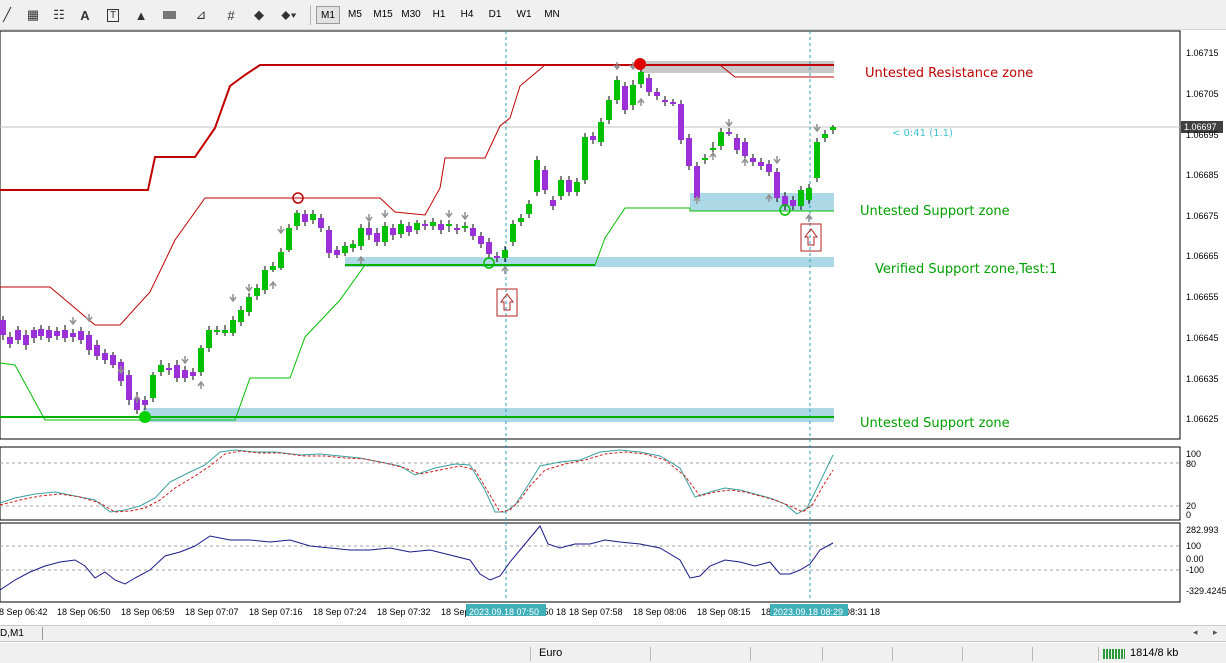  What do you see at coordinates (1202, 338) in the screenshot?
I see `price-label: 1.06645` at bounding box center [1202, 338].